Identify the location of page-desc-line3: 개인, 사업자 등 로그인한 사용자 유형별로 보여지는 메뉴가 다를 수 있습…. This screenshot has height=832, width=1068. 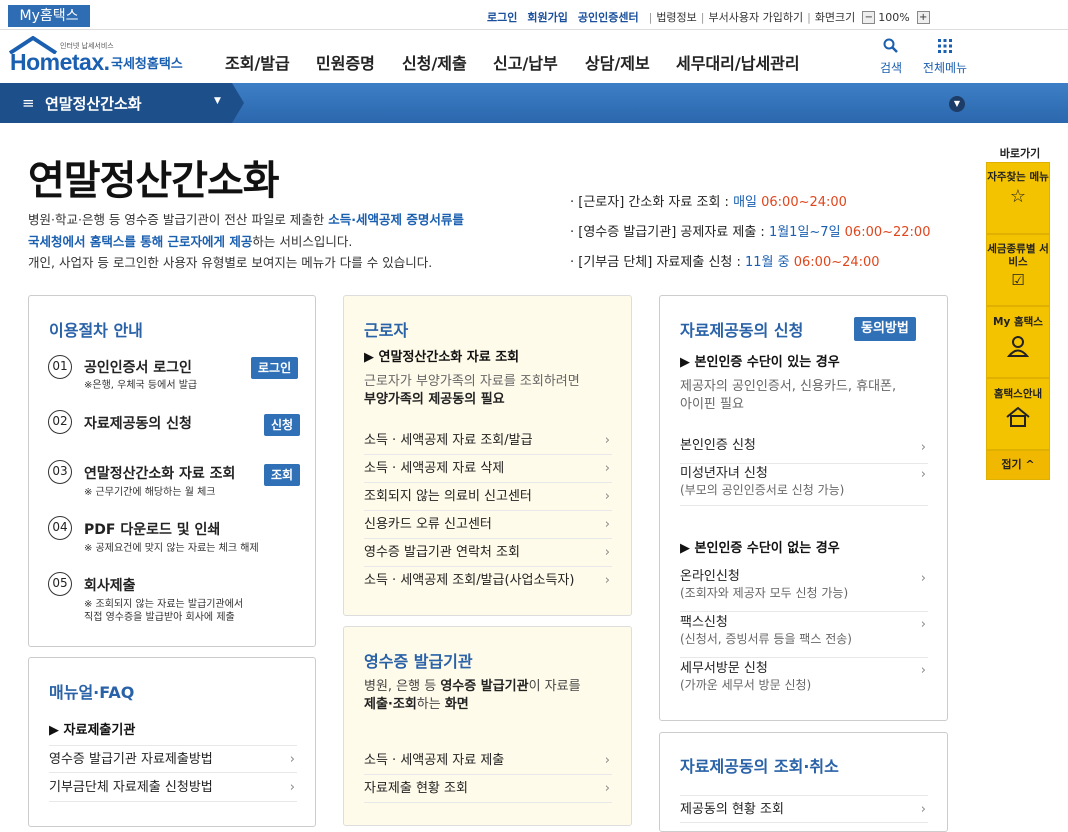
(230, 262).